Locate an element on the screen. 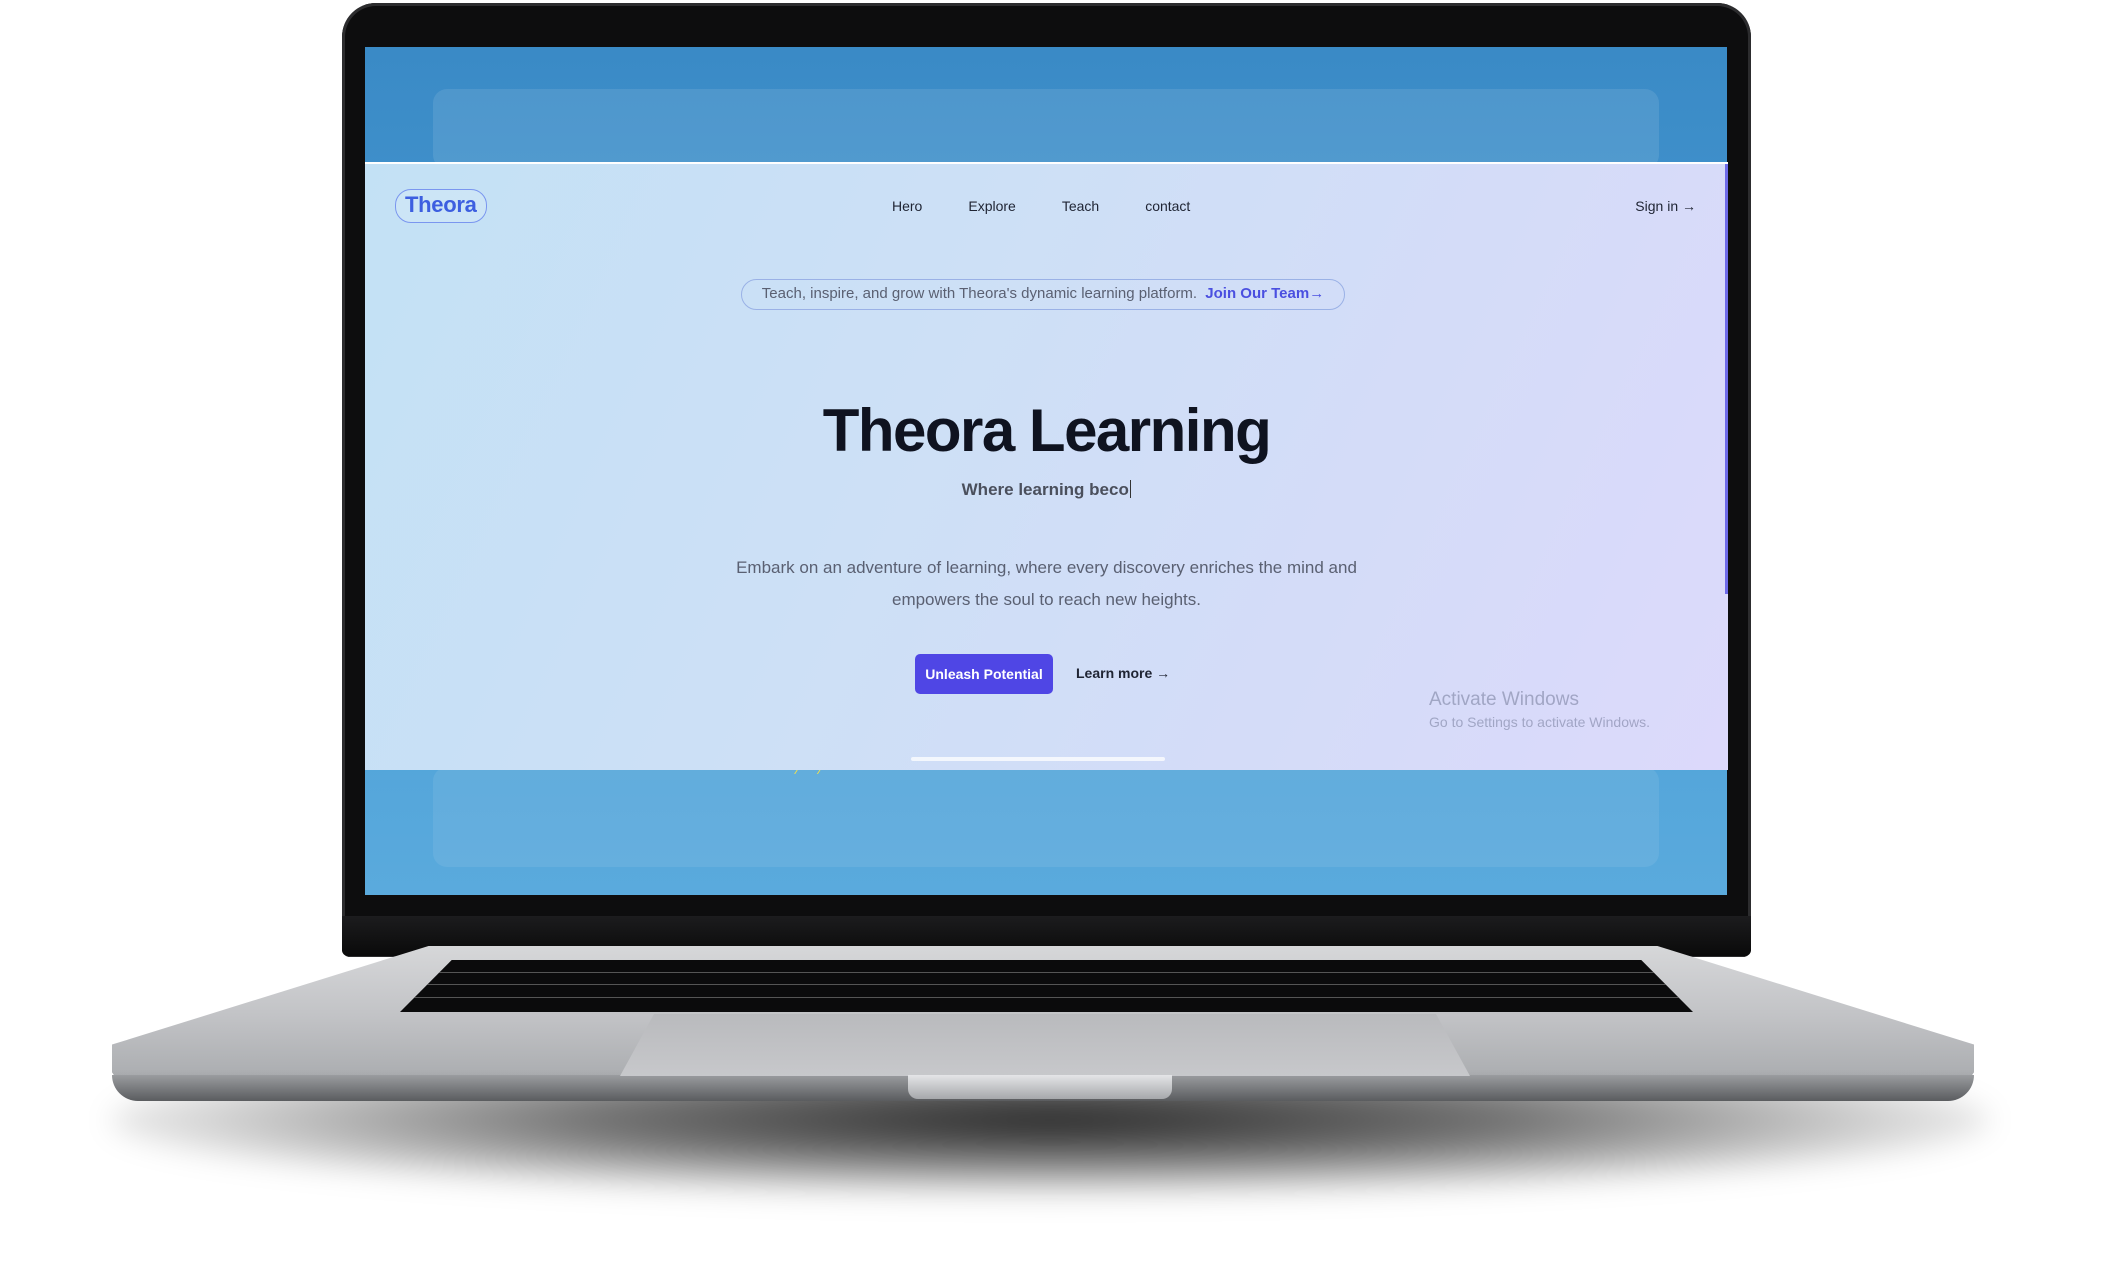 Image resolution: width=2107 pixels, height=1263 pixels. screen-ghost-panel-top is located at coordinates (1046, 129).